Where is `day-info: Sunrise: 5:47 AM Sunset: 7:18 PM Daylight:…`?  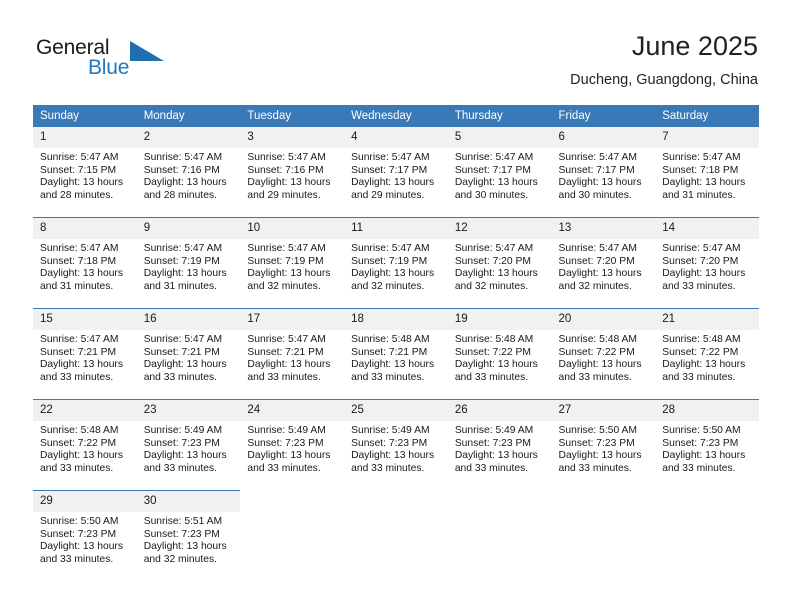
day-info: Sunrise: 5:47 AM Sunset: 7:18 PM Daylight:… is located at coordinates (707, 175).